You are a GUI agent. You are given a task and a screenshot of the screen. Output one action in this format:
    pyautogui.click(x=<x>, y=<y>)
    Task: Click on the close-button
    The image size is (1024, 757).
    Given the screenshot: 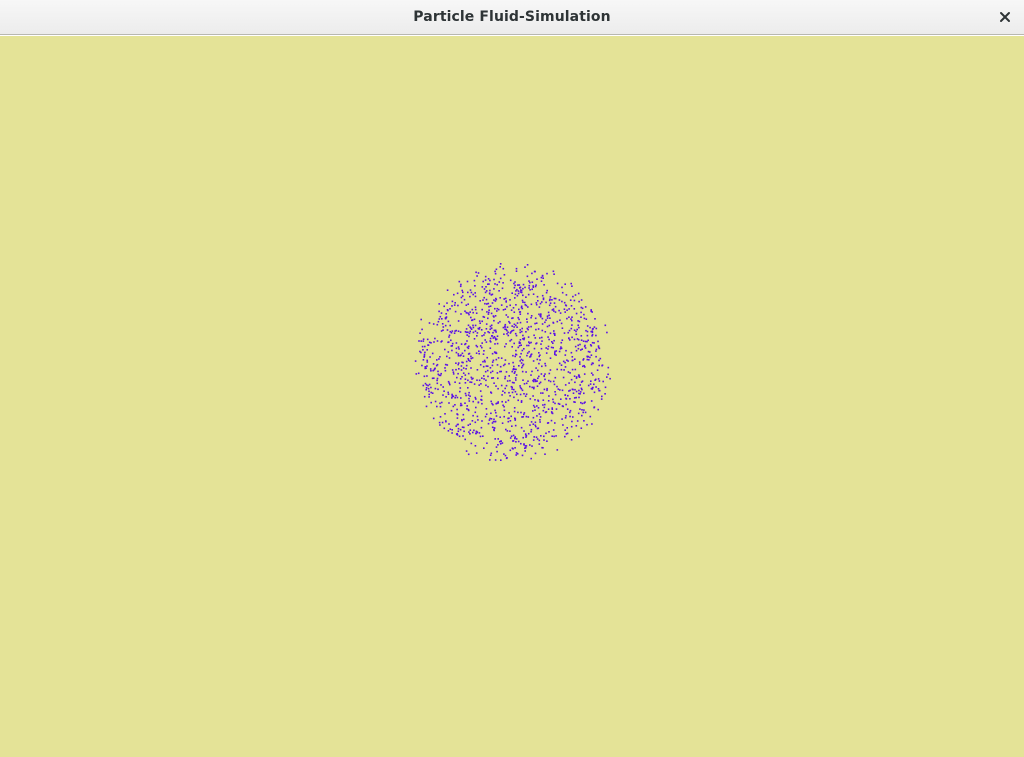 What is the action you would take?
    pyautogui.click(x=1005, y=17)
    